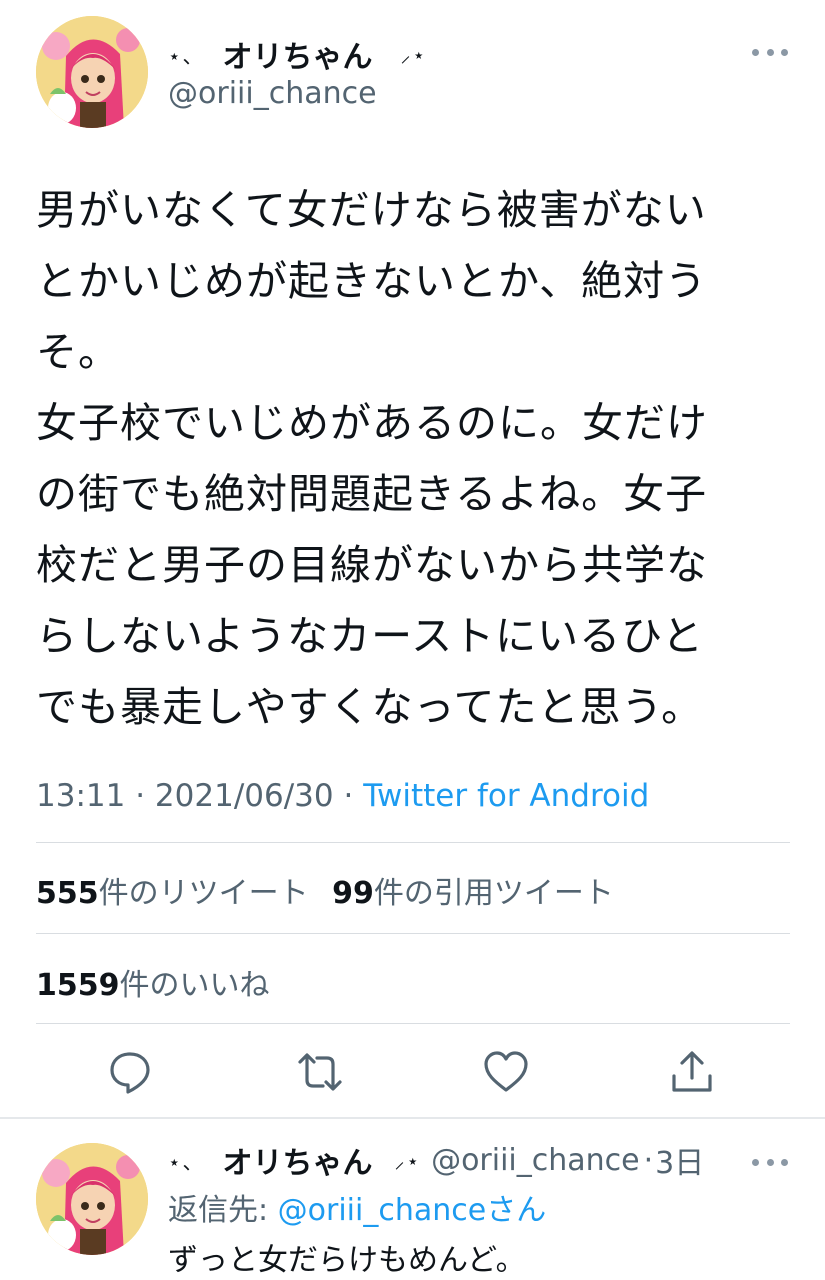  Describe the element at coordinates (382, 1210) in the screenshot. I see `reply-to-handle: @oriii_chance` at that location.